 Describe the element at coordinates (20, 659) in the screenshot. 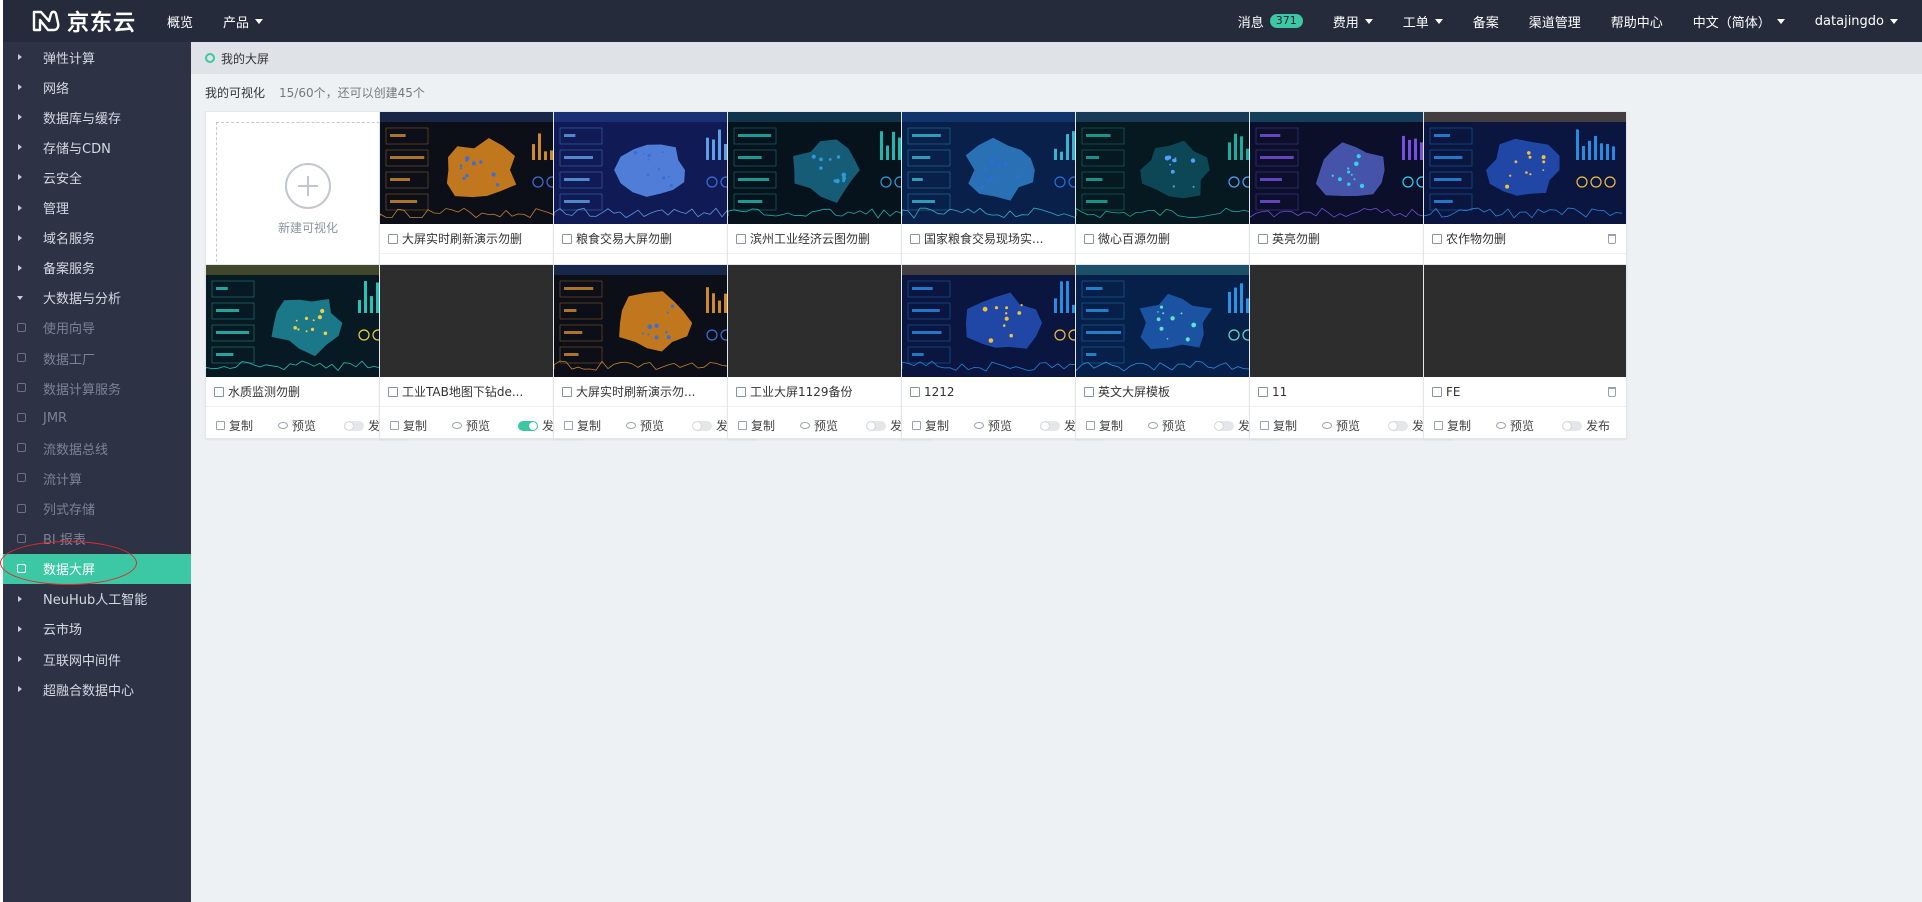

I see `caret-right-icon` at that location.